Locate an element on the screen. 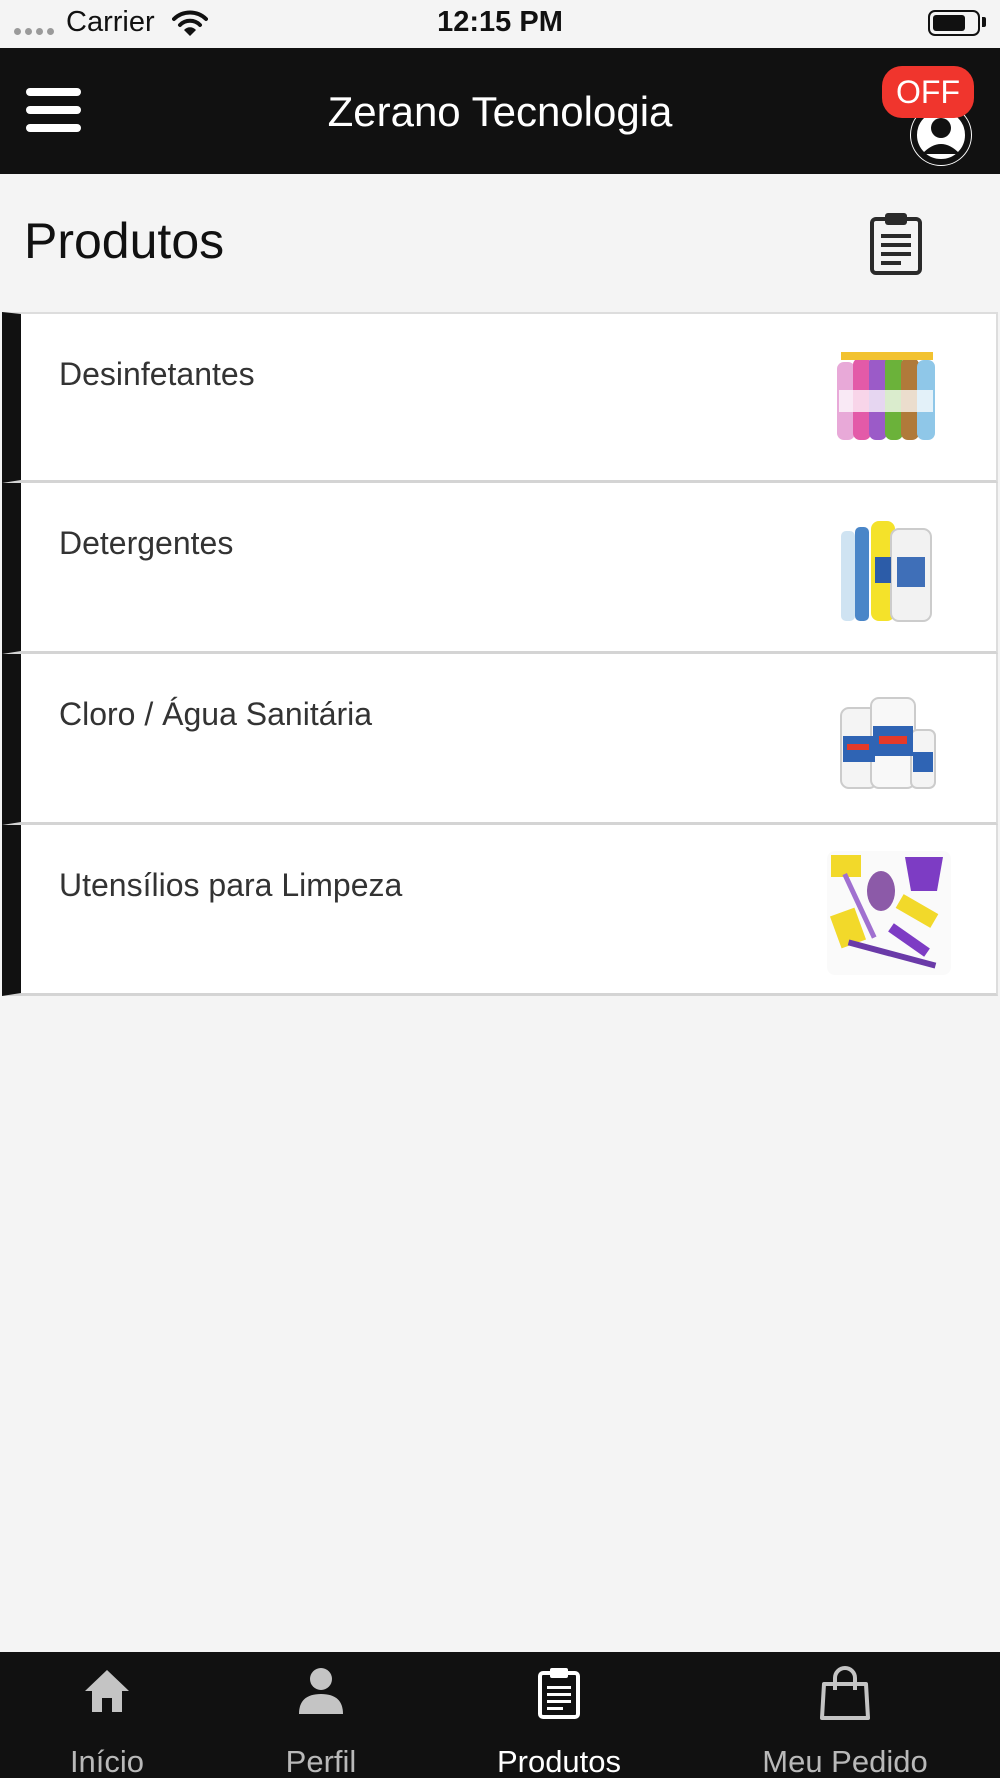 The height and width of the screenshot is (1778, 1000). list-item-desinfetantes: Desinfetantes is located at coordinates (500, 397).